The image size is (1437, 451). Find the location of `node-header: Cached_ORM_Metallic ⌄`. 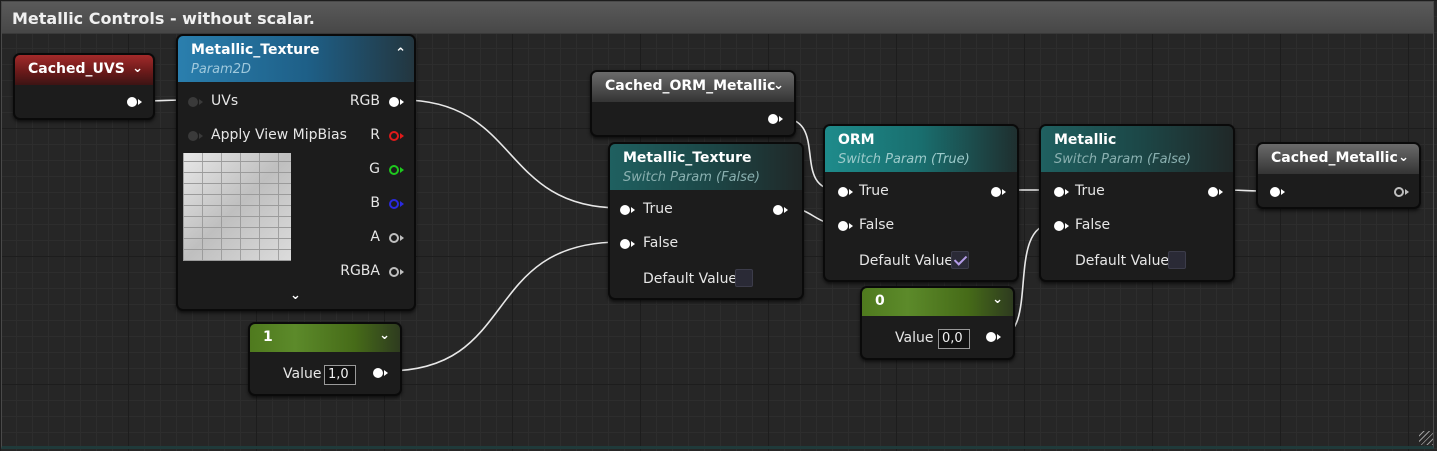

node-header: Cached_ORM_Metallic ⌄ is located at coordinates (693, 87).